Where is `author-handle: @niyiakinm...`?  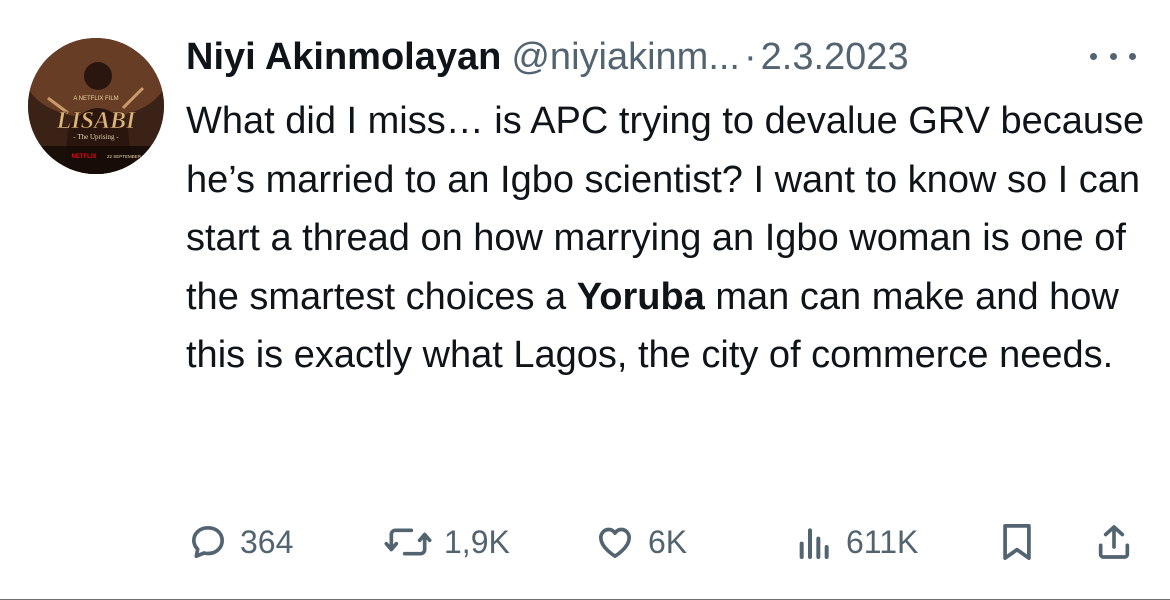
author-handle: @niyiakinm... is located at coordinates (625, 57).